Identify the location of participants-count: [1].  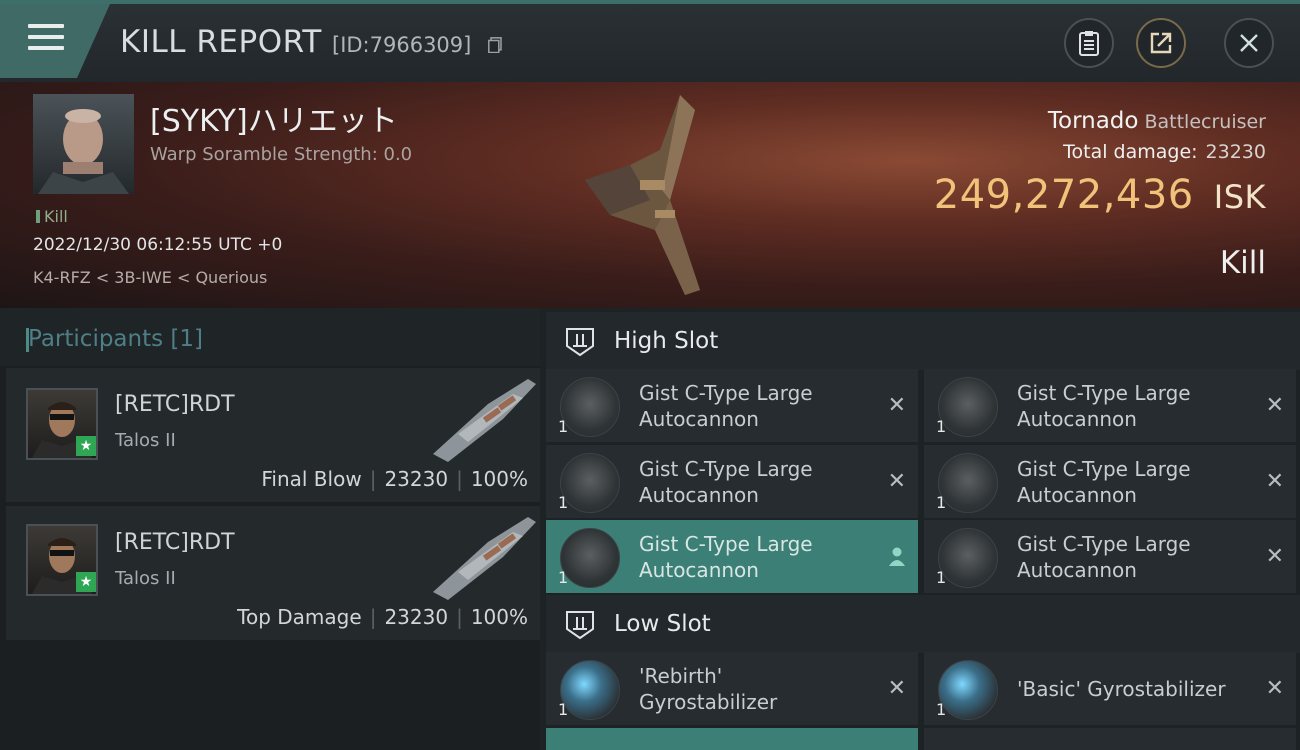
(187, 339).